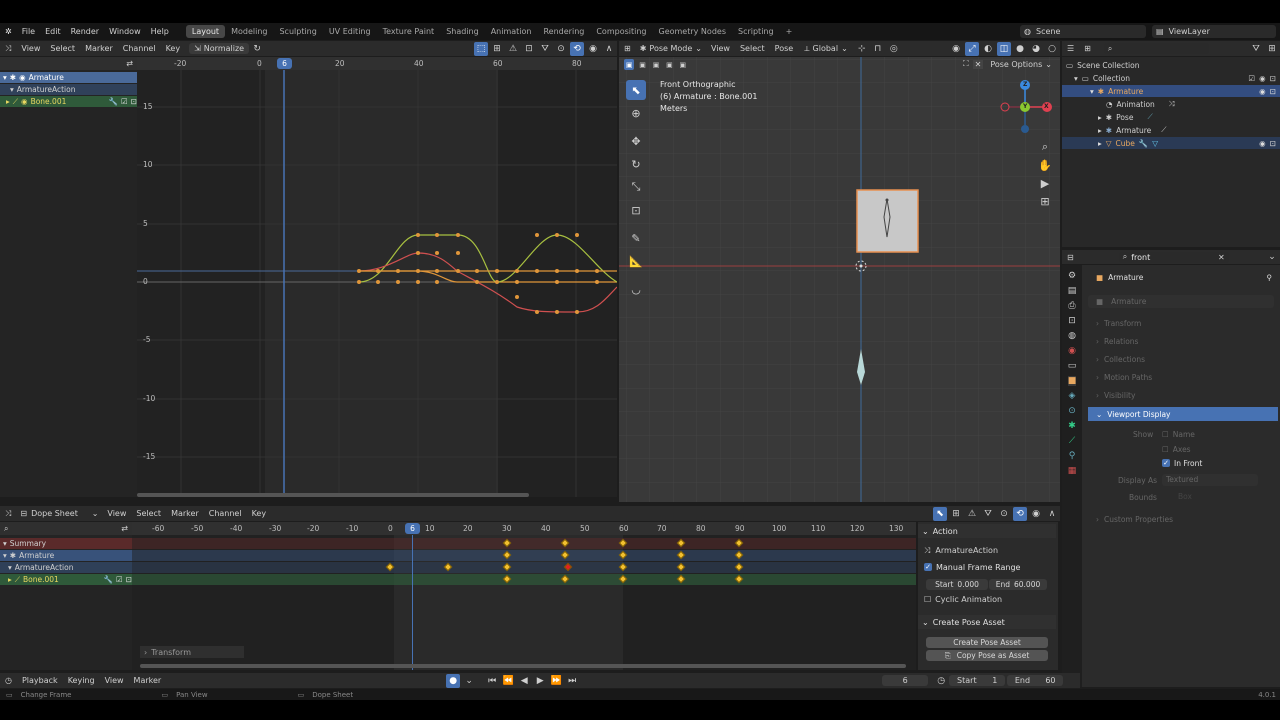  Describe the element at coordinates (8, 514) in the screenshot. I see `dope-editor-icon: ⤨` at that location.